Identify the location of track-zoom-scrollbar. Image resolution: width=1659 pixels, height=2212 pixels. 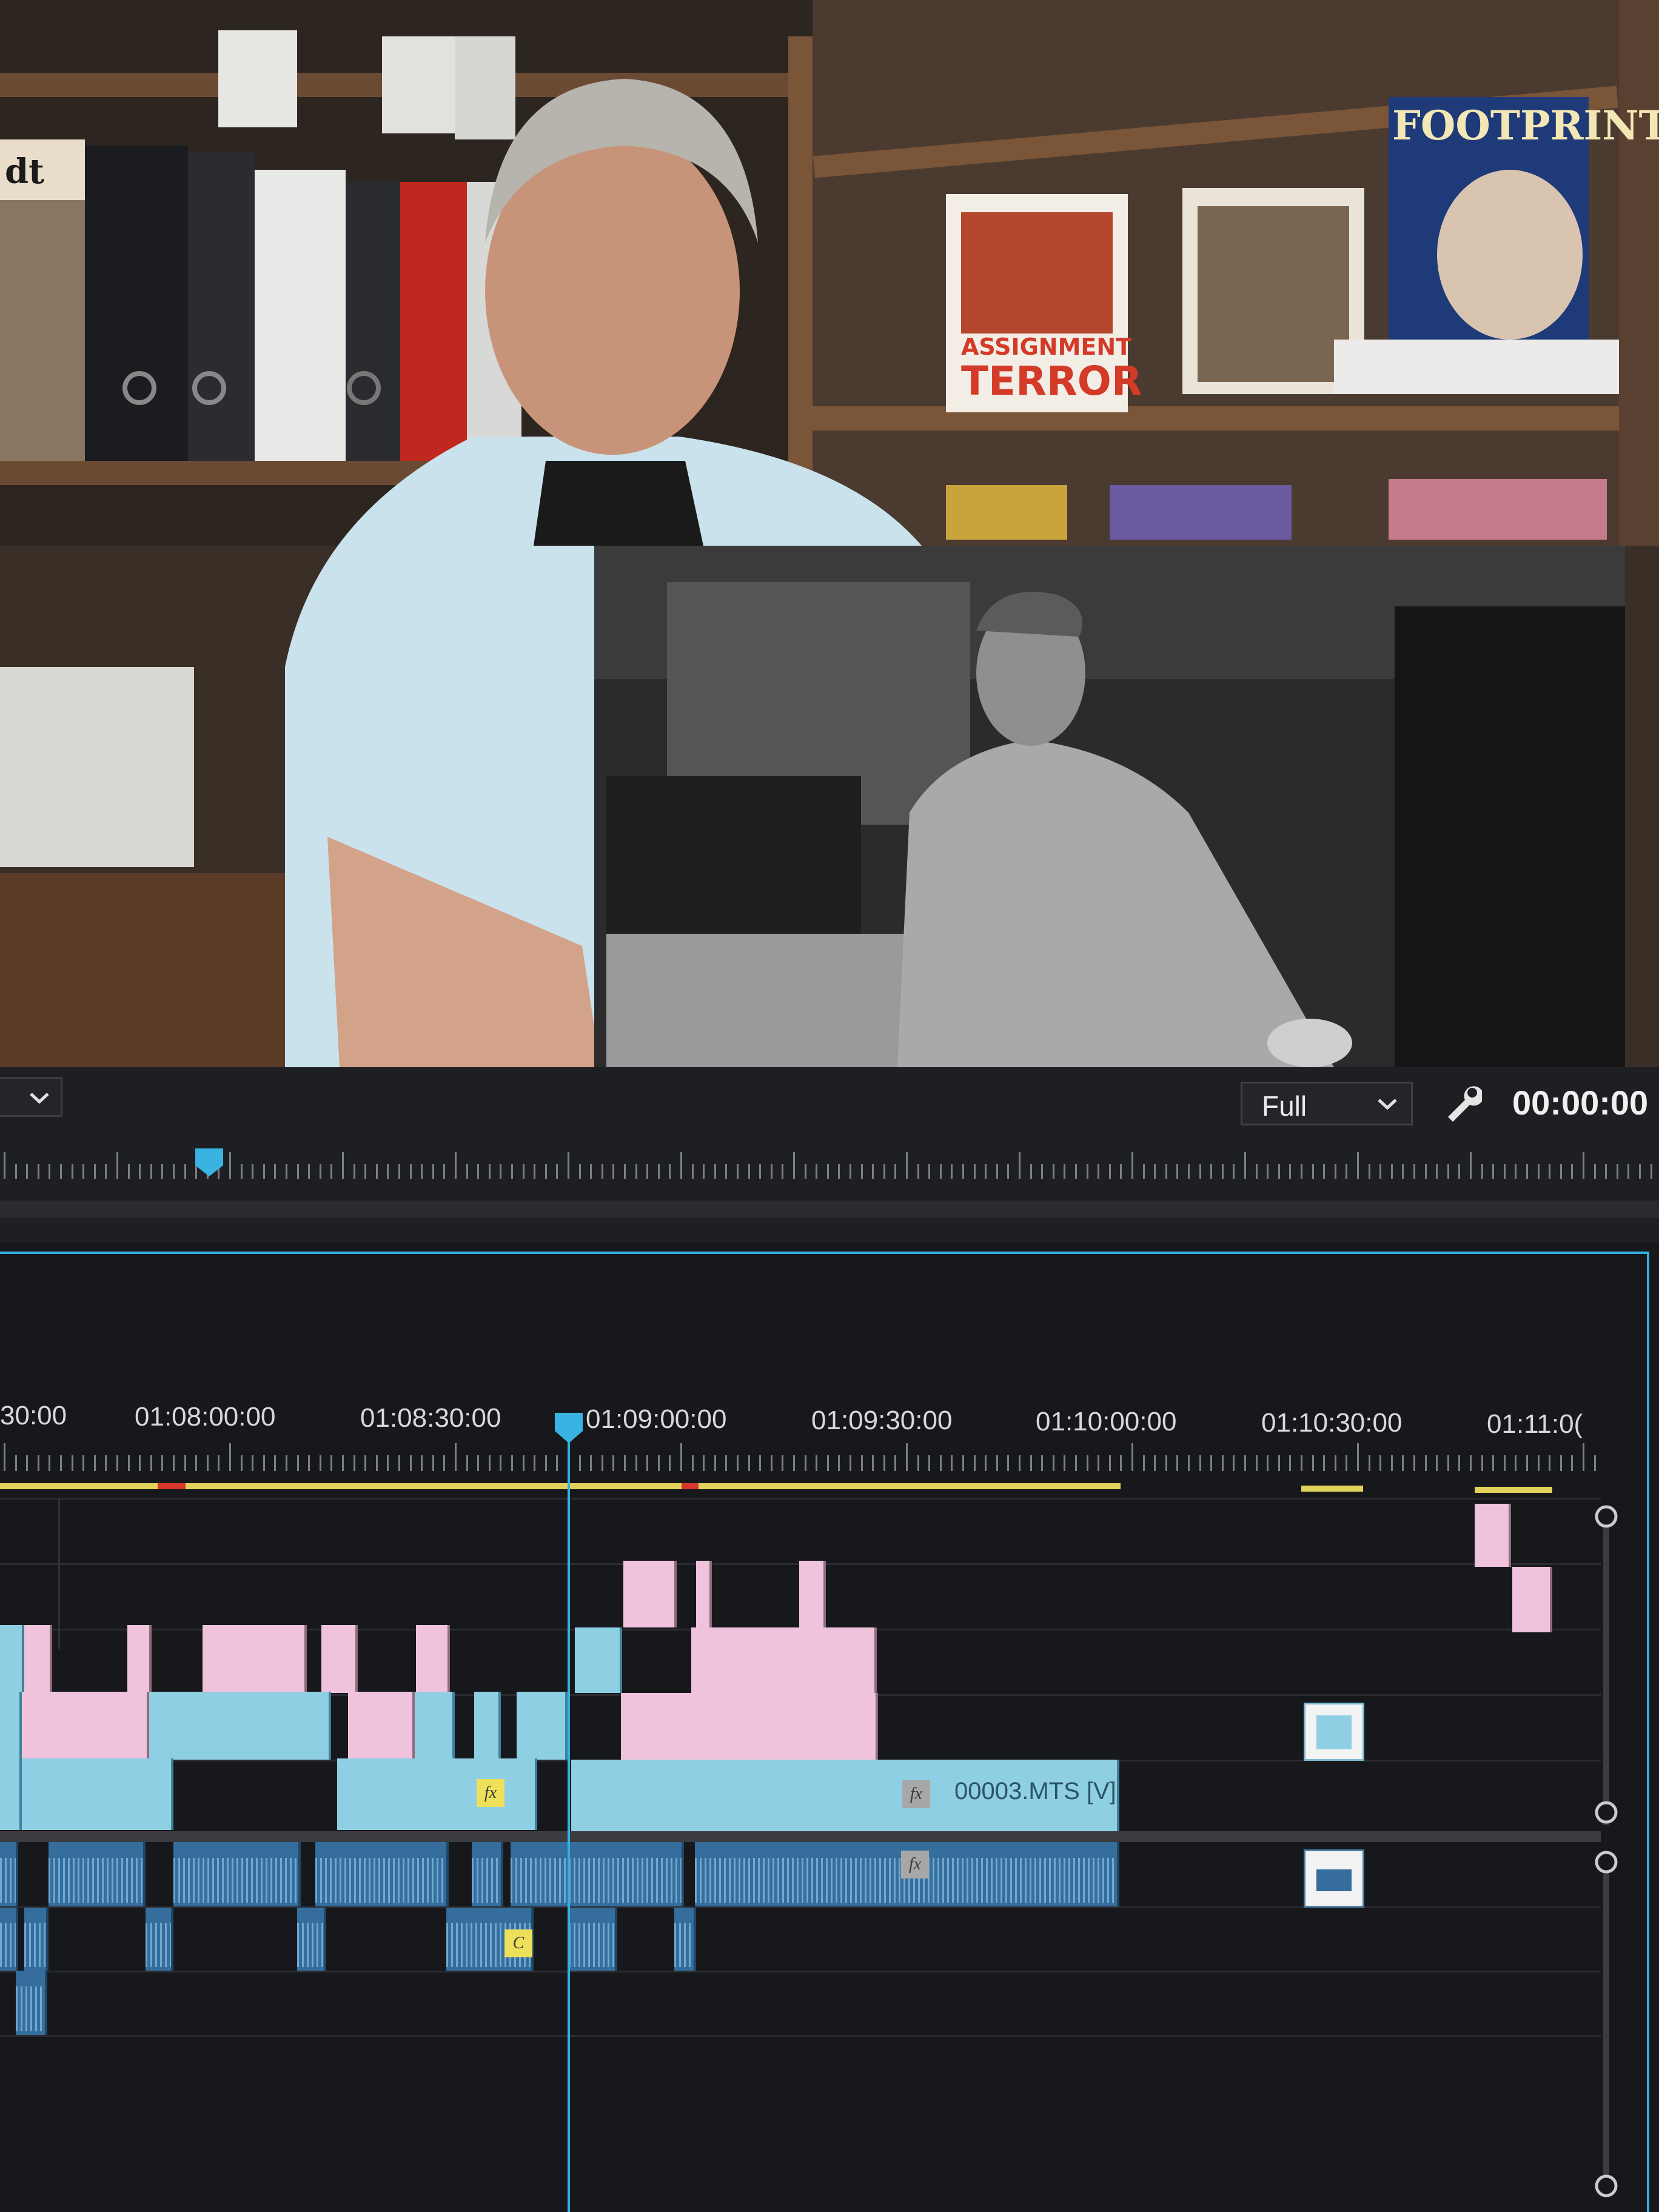
(1607, 1674).